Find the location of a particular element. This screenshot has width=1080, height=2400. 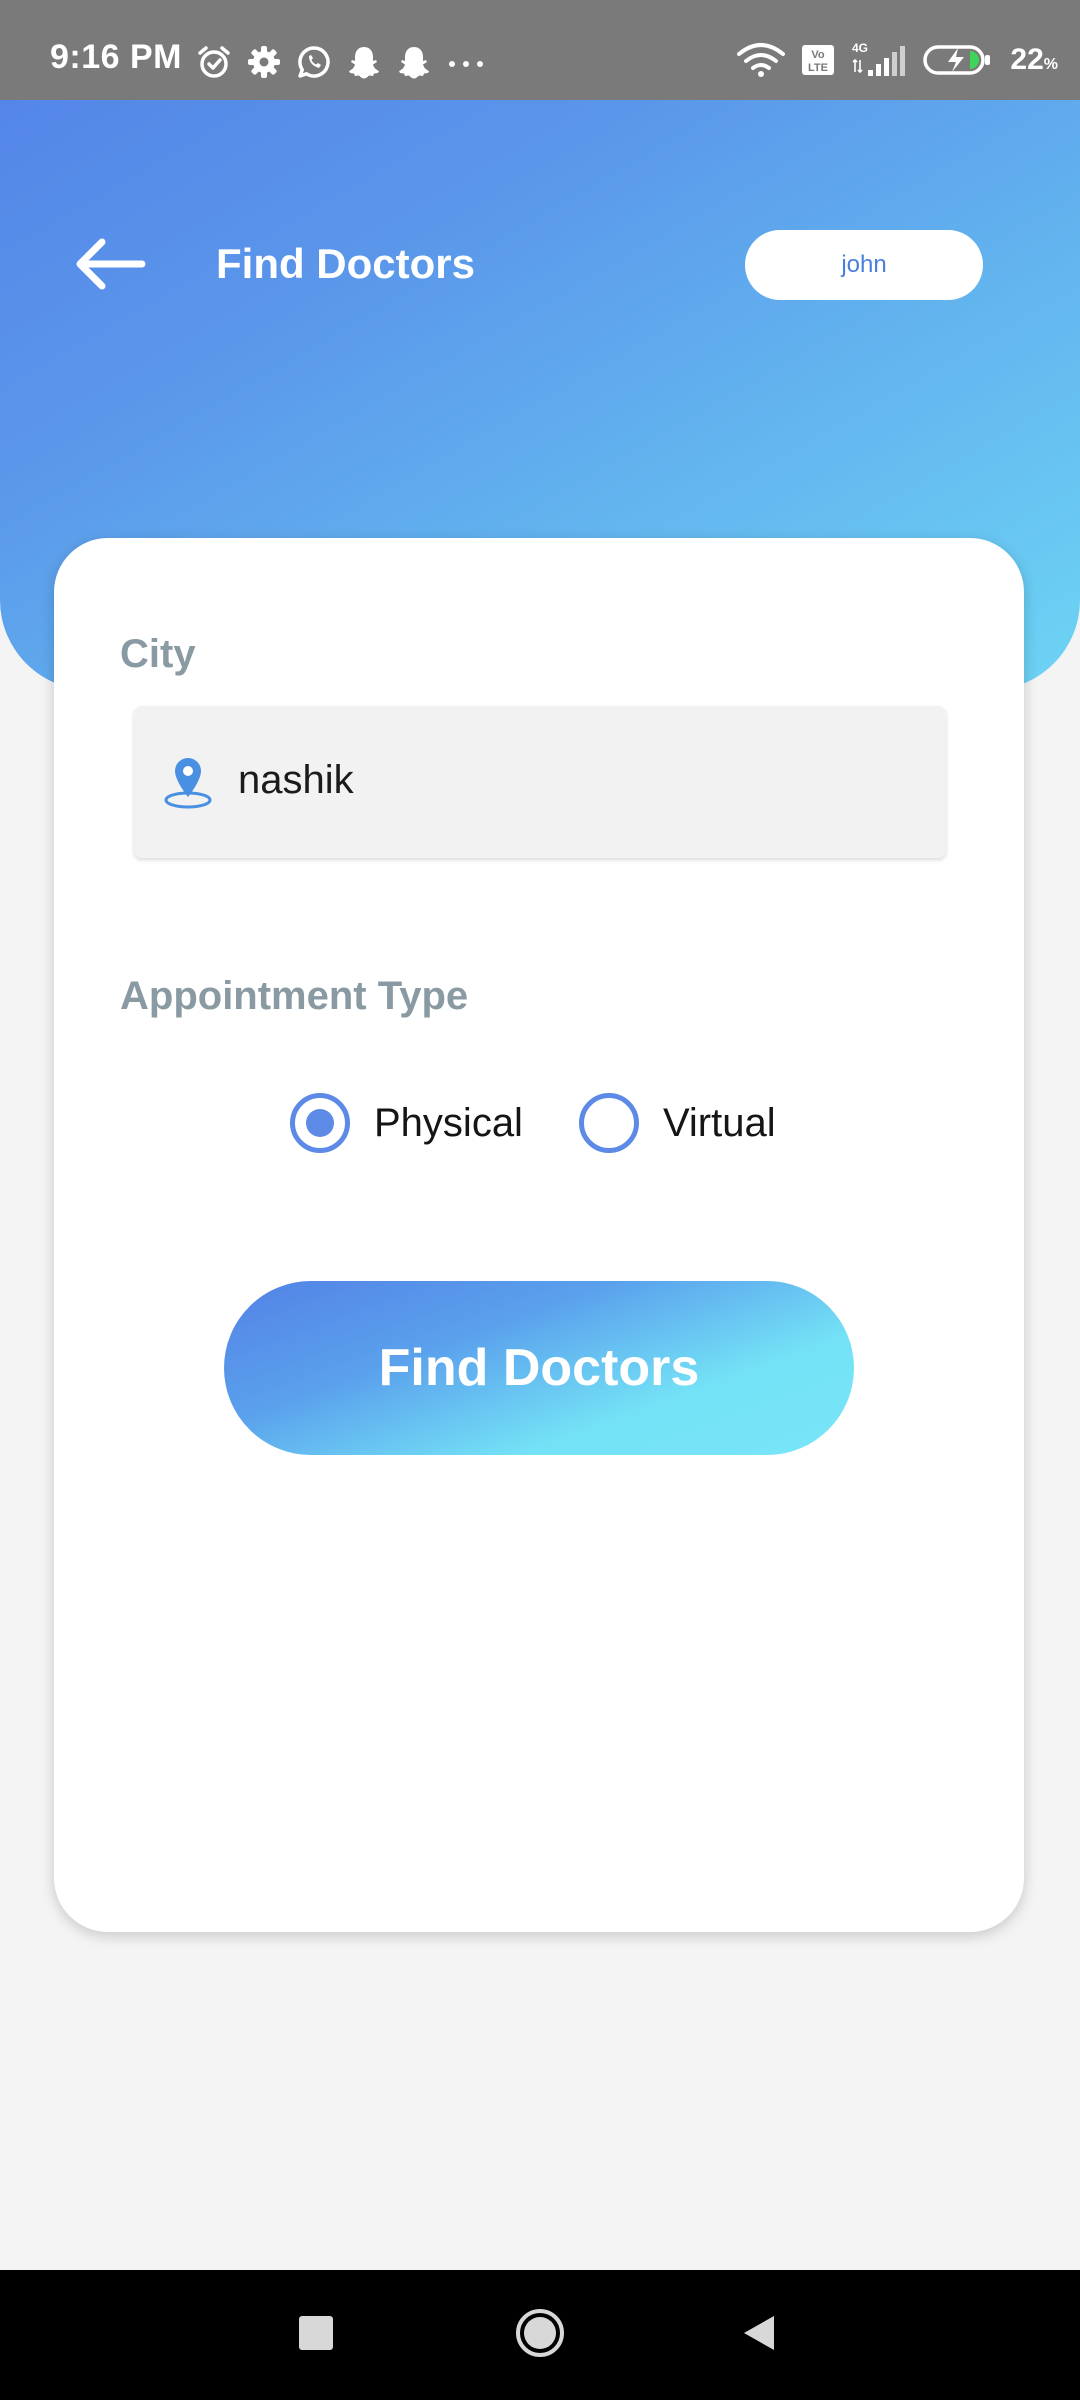

city-label: City is located at coordinates (158, 654).